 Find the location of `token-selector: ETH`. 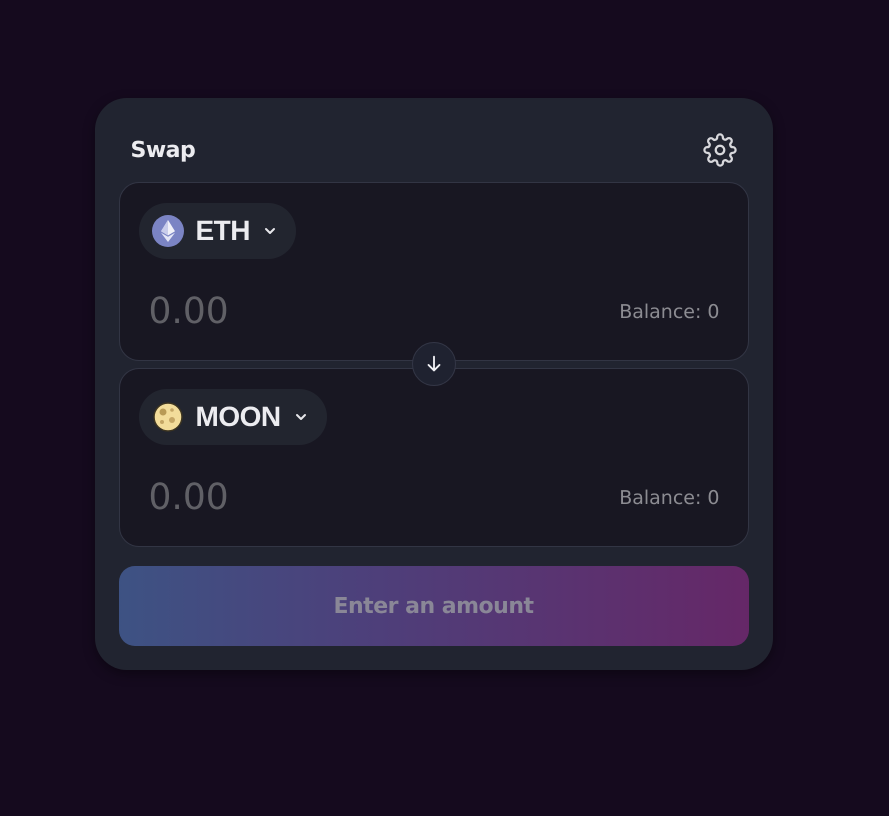

token-selector: ETH is located at coordinates (217, 231).